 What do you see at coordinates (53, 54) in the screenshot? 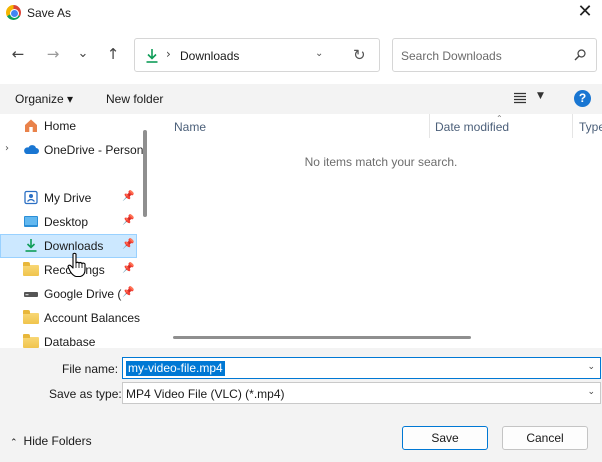
I see `forward-button: →` at bounding box center [53, 54].